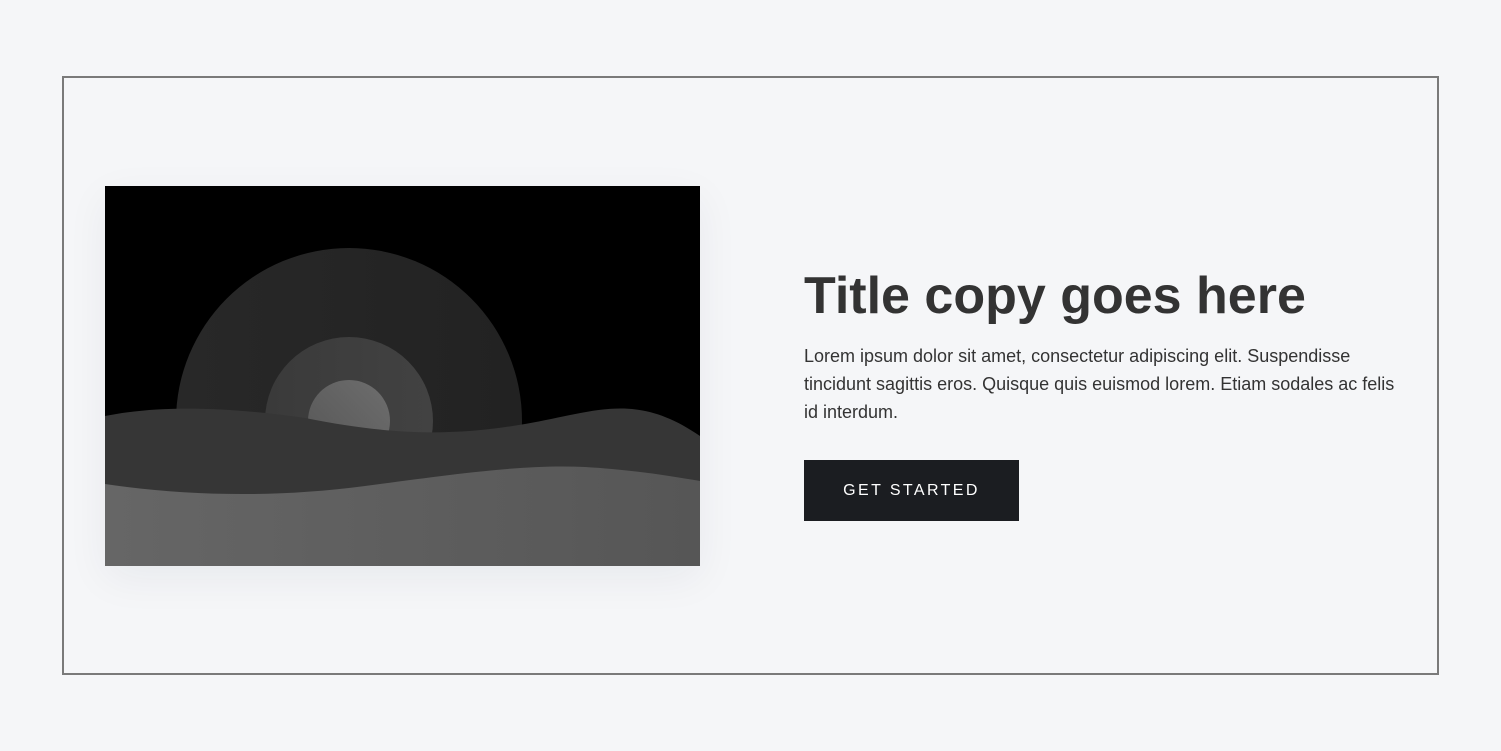  I want to click on hero-title: Title copy goes here, so click(1055, 296).